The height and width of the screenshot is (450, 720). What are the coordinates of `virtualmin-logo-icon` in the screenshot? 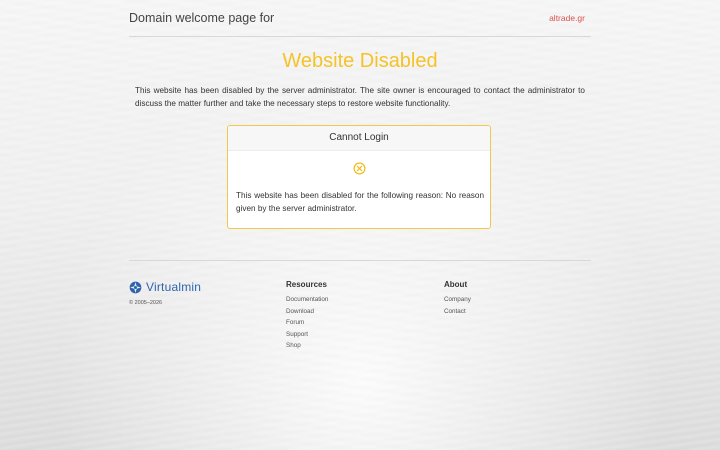 It's located at (135, 287).